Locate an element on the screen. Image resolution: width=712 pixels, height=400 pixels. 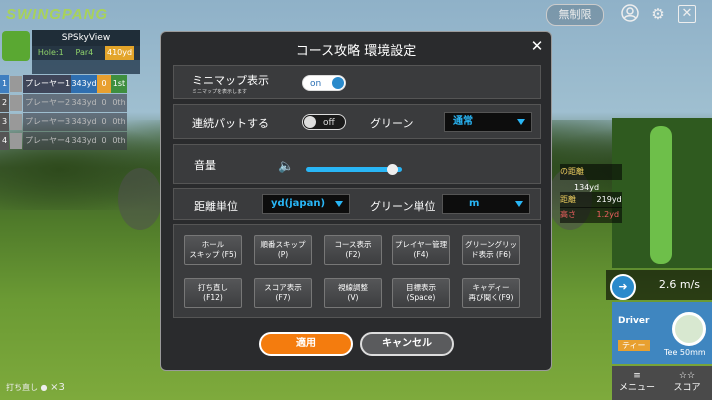
cancel-button: キャンセル is located at coordinates (407, 344).